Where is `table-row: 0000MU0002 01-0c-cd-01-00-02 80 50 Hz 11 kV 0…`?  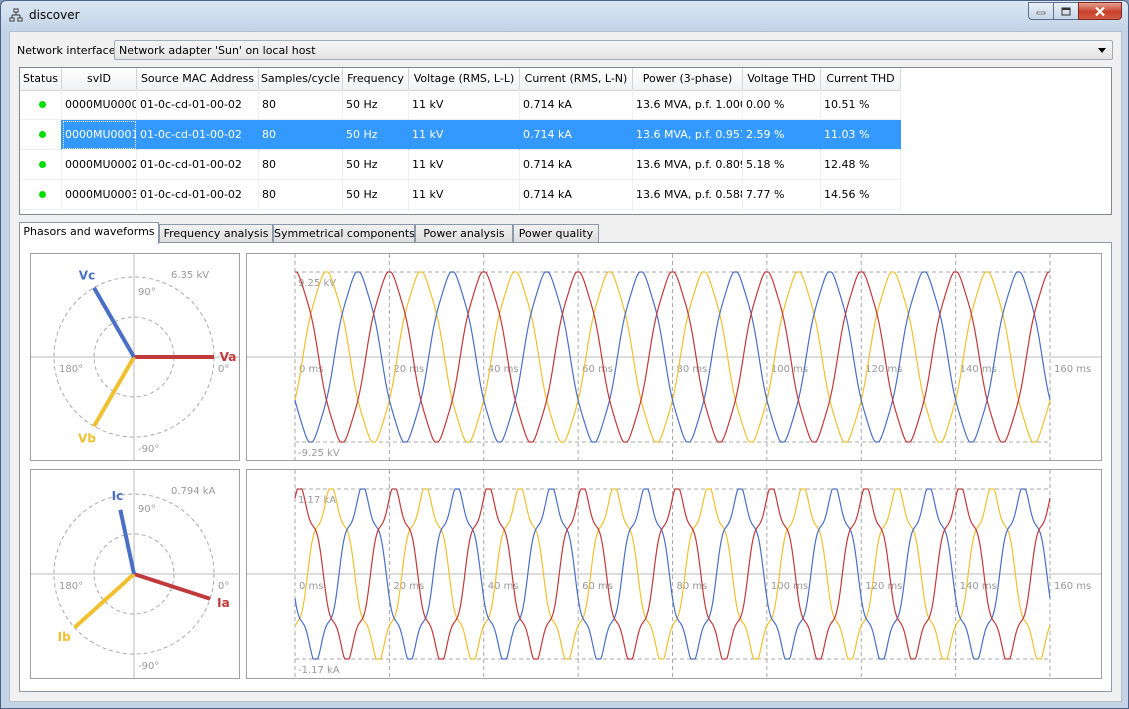 table-row: 0000MU0002 01-0c-cd-01-00-02 80 50 Hz 11 kV 0… is located at coordinates (460, 165).